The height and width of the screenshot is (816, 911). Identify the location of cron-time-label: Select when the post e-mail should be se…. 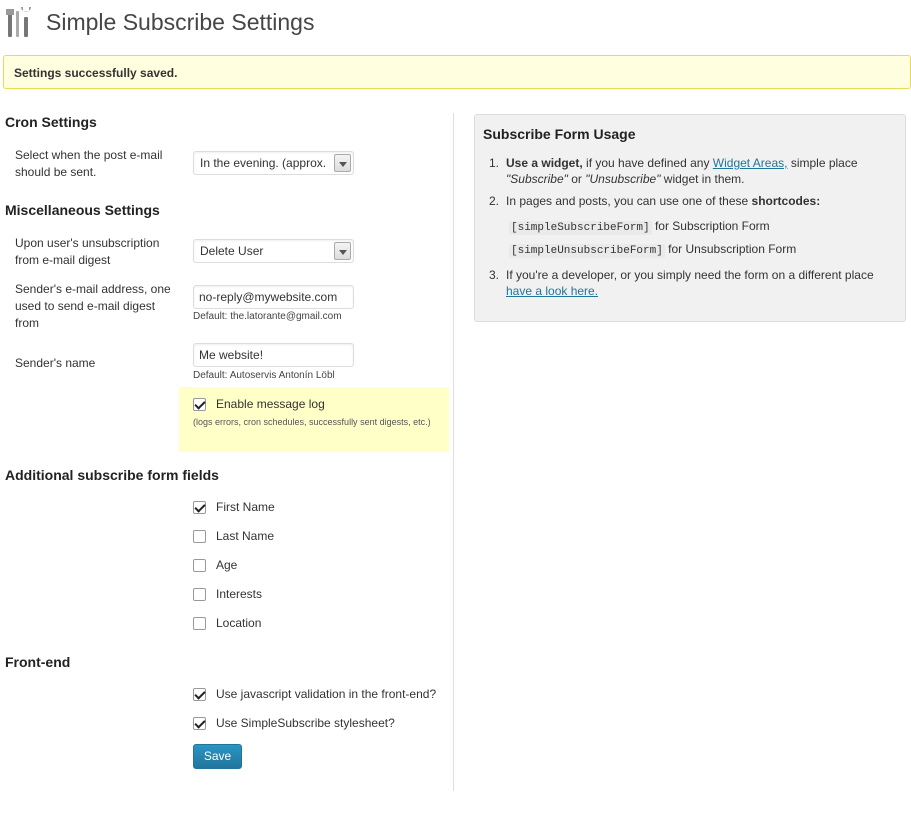
(89, 163).